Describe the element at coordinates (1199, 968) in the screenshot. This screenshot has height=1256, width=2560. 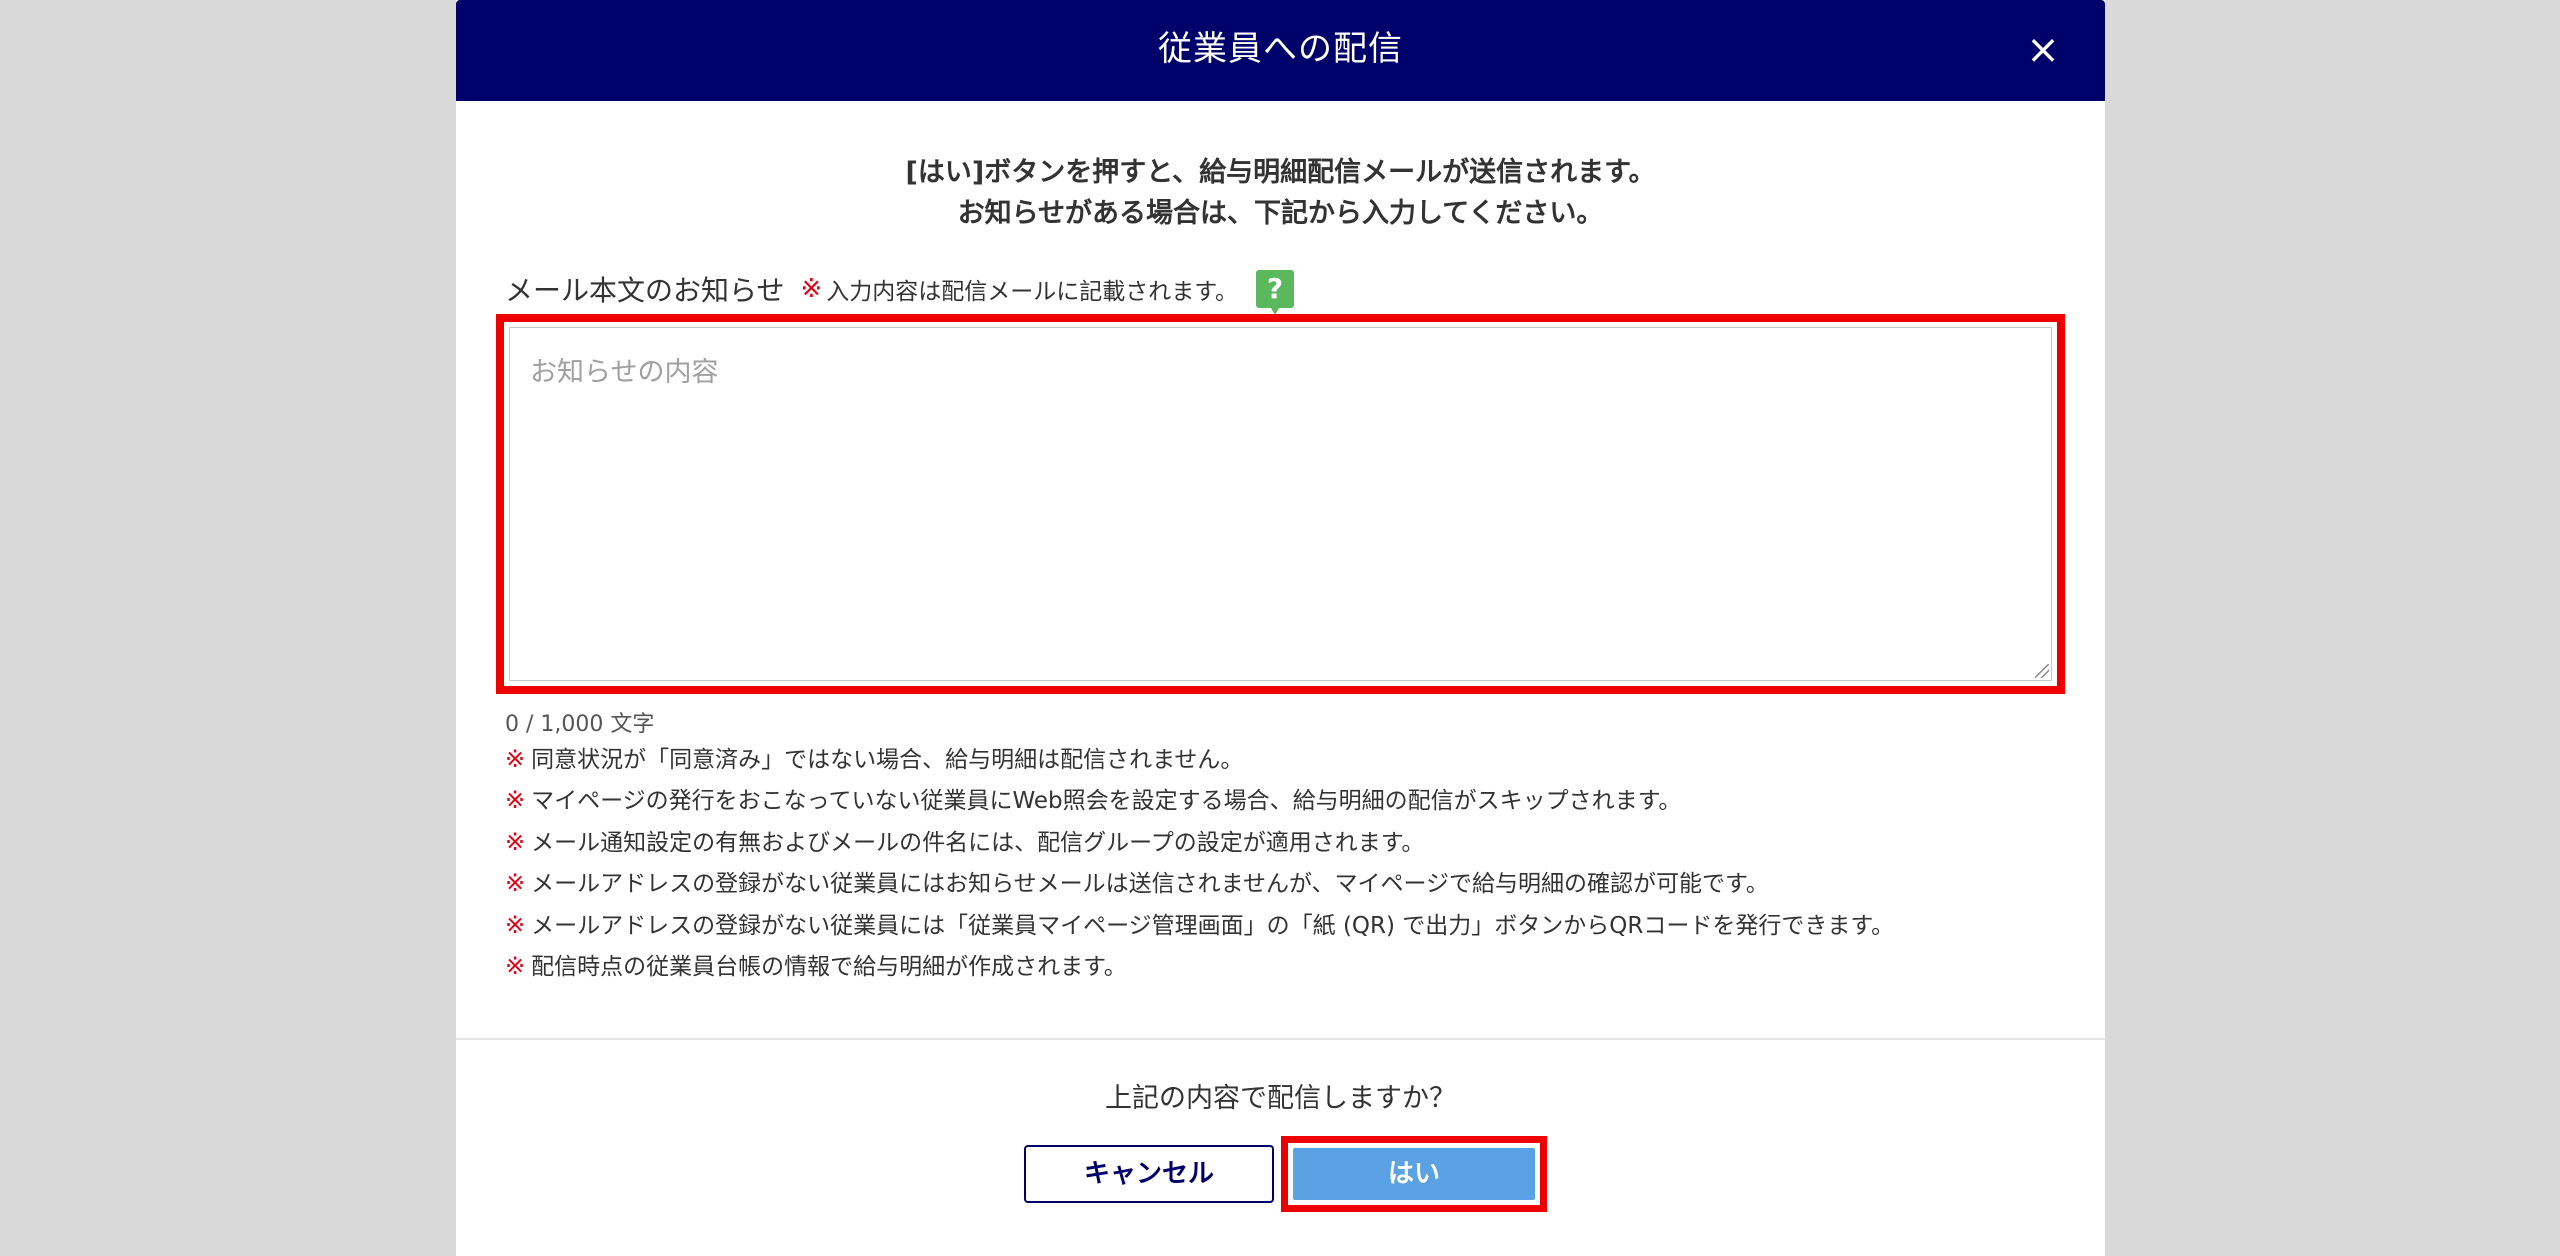
I see `warning-item: ※ 配信時点の従業員台帳の情報で給与明細が作成されます。` at that location.